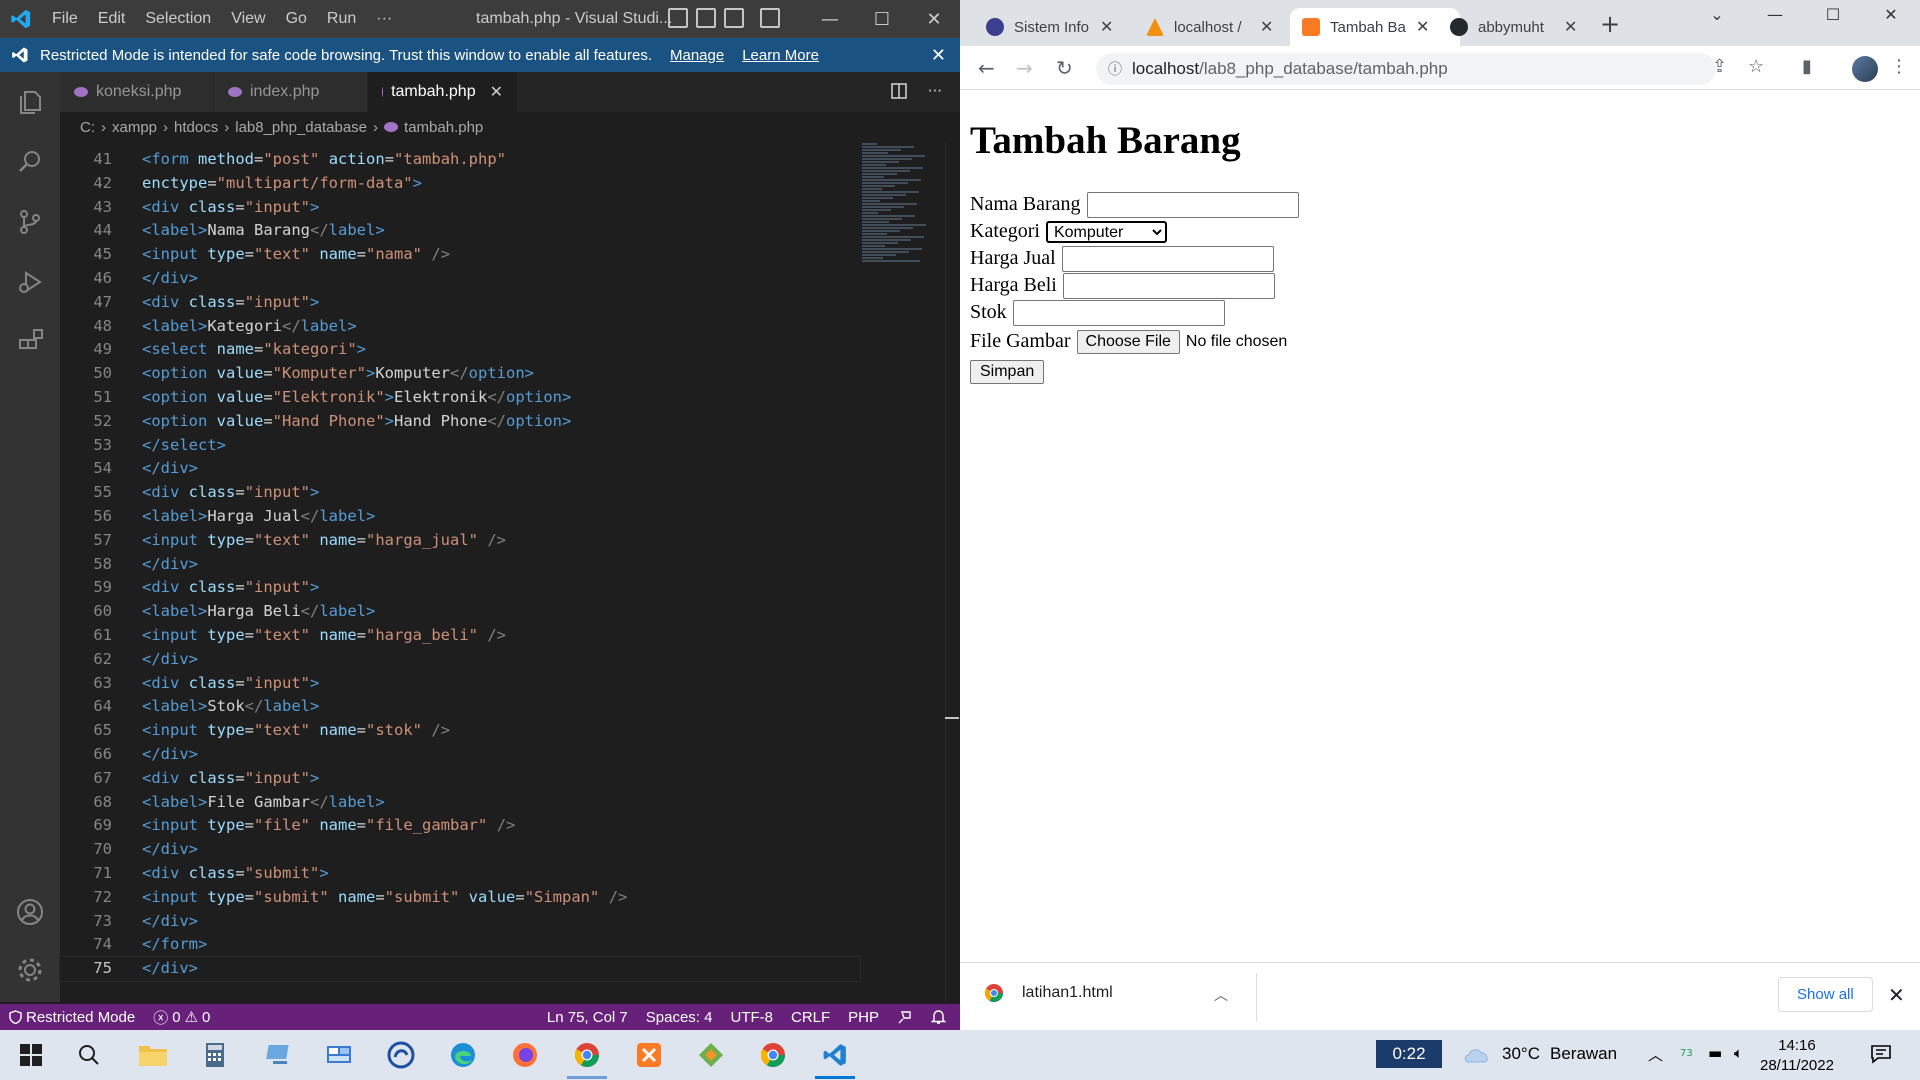  Describe the element at coordinates (751, 1017) in the screenshot. I see `encoding: UTF-8` at that location.